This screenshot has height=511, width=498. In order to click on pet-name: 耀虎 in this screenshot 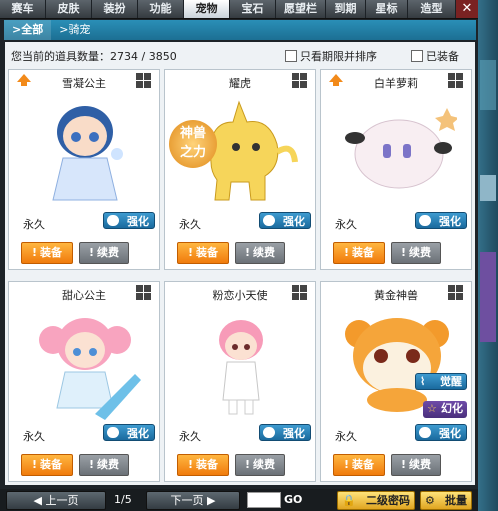, I will do `click(240, 83)`.